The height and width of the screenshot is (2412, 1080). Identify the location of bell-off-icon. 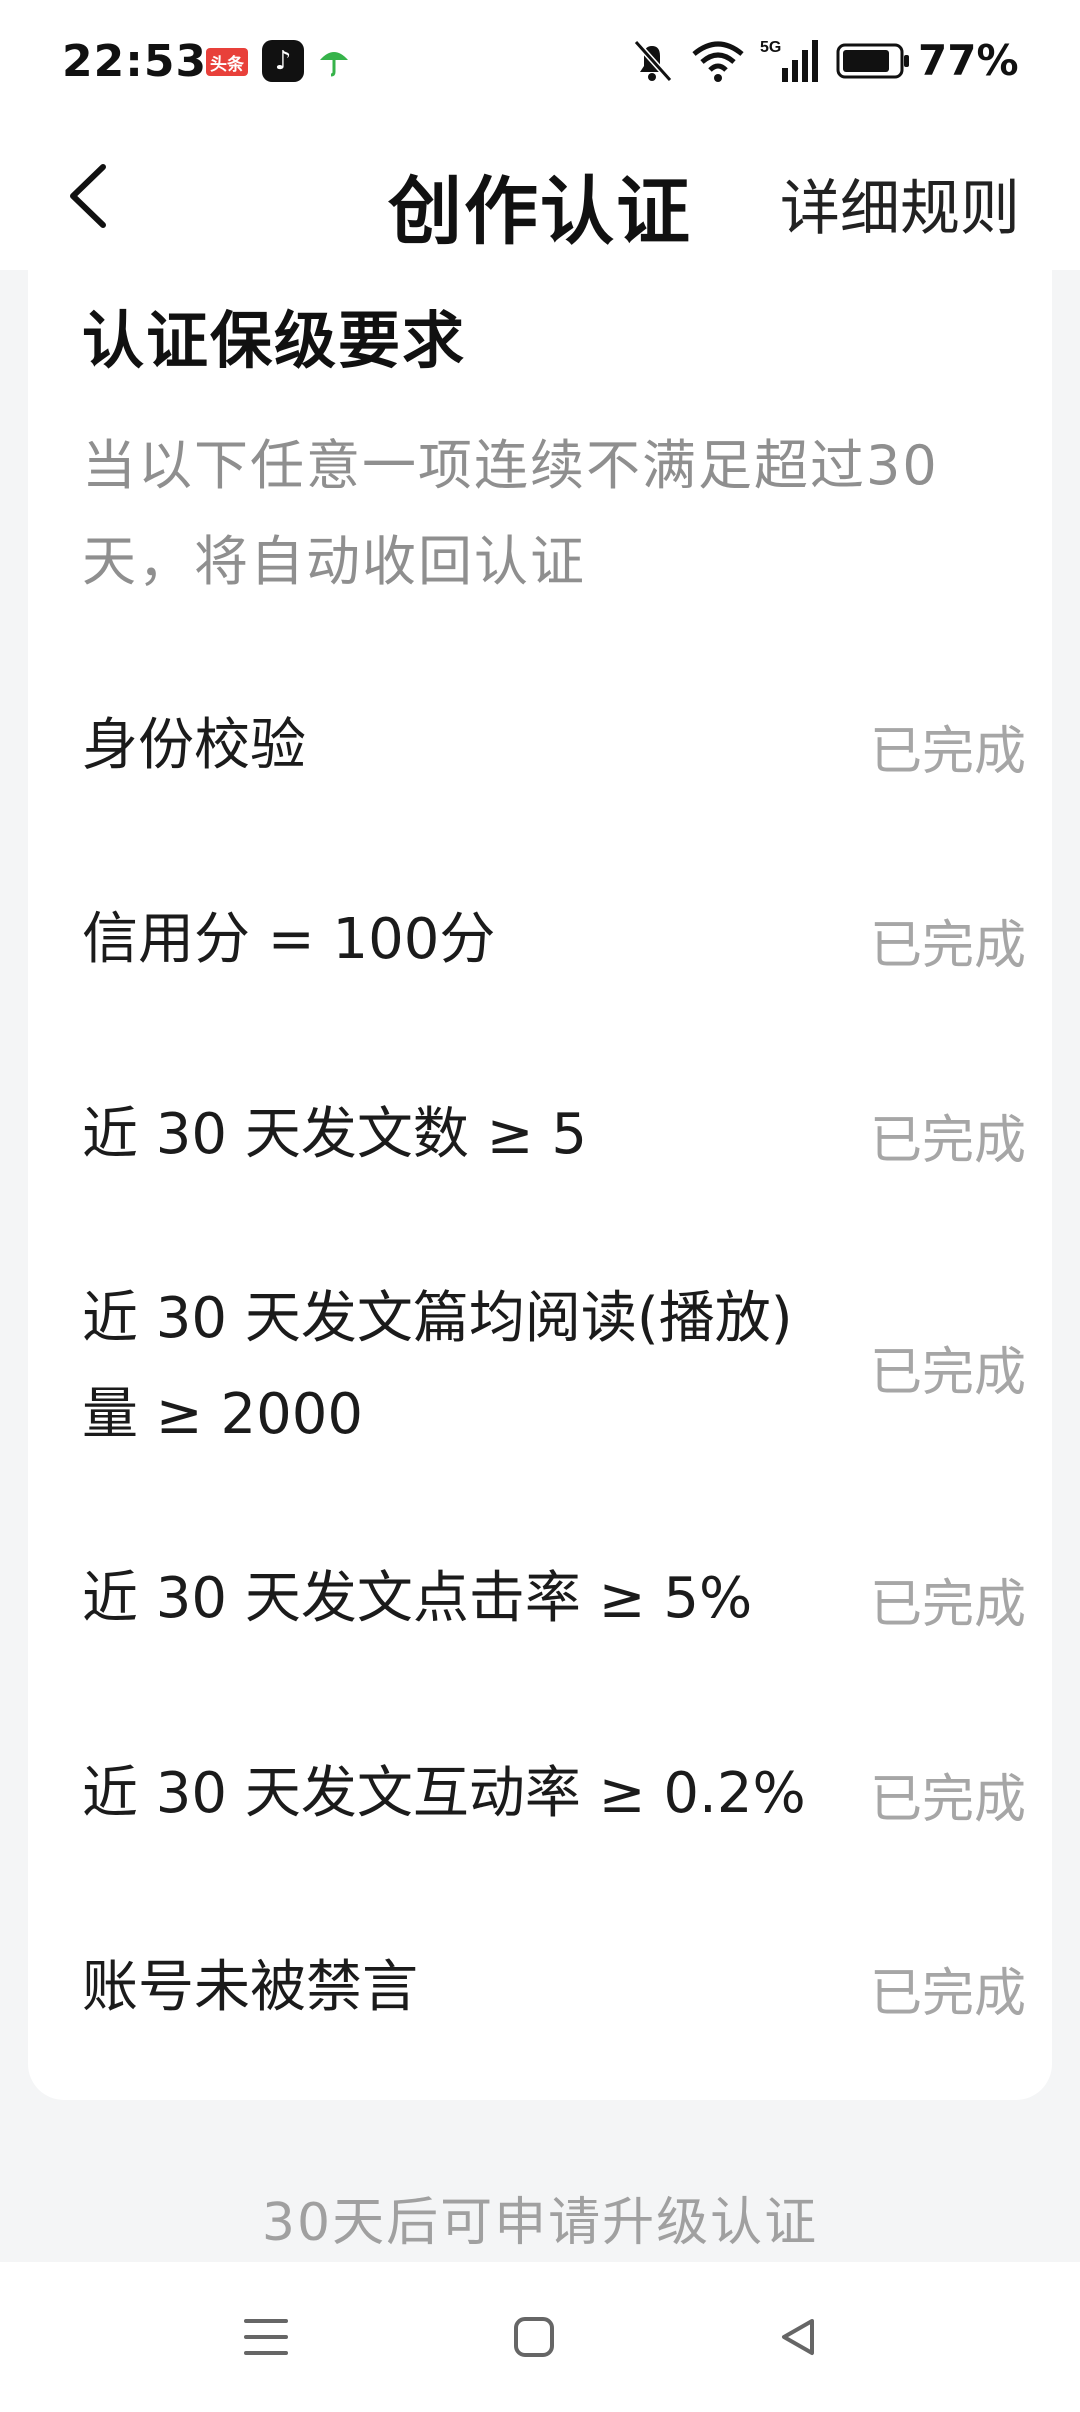
(653, 61).